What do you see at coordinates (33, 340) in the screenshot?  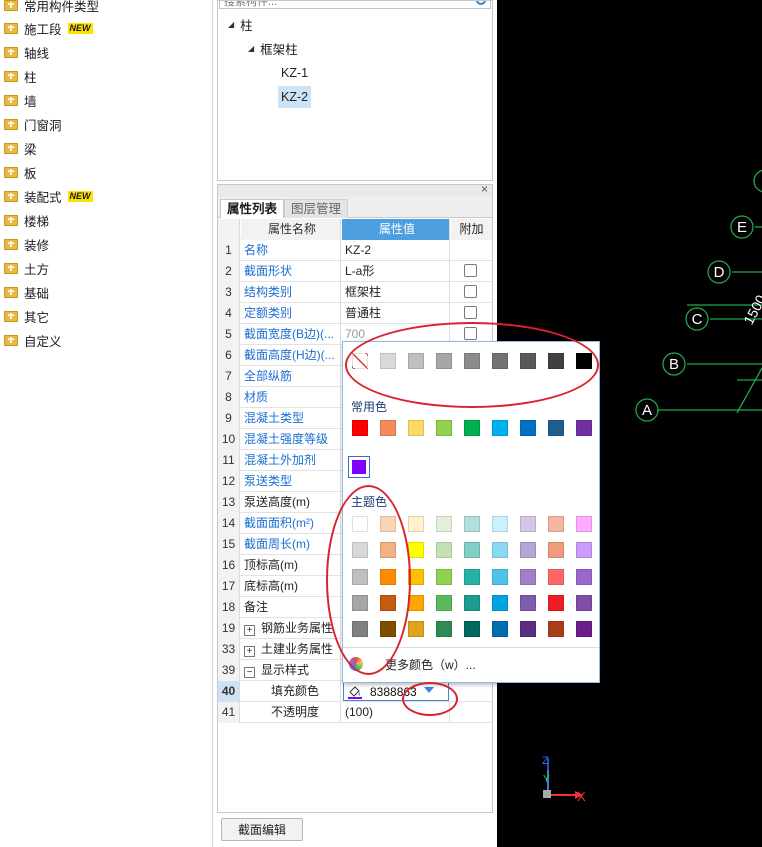 I see `sidebar-item-14: 自定义` at bounding box center [33, 340].